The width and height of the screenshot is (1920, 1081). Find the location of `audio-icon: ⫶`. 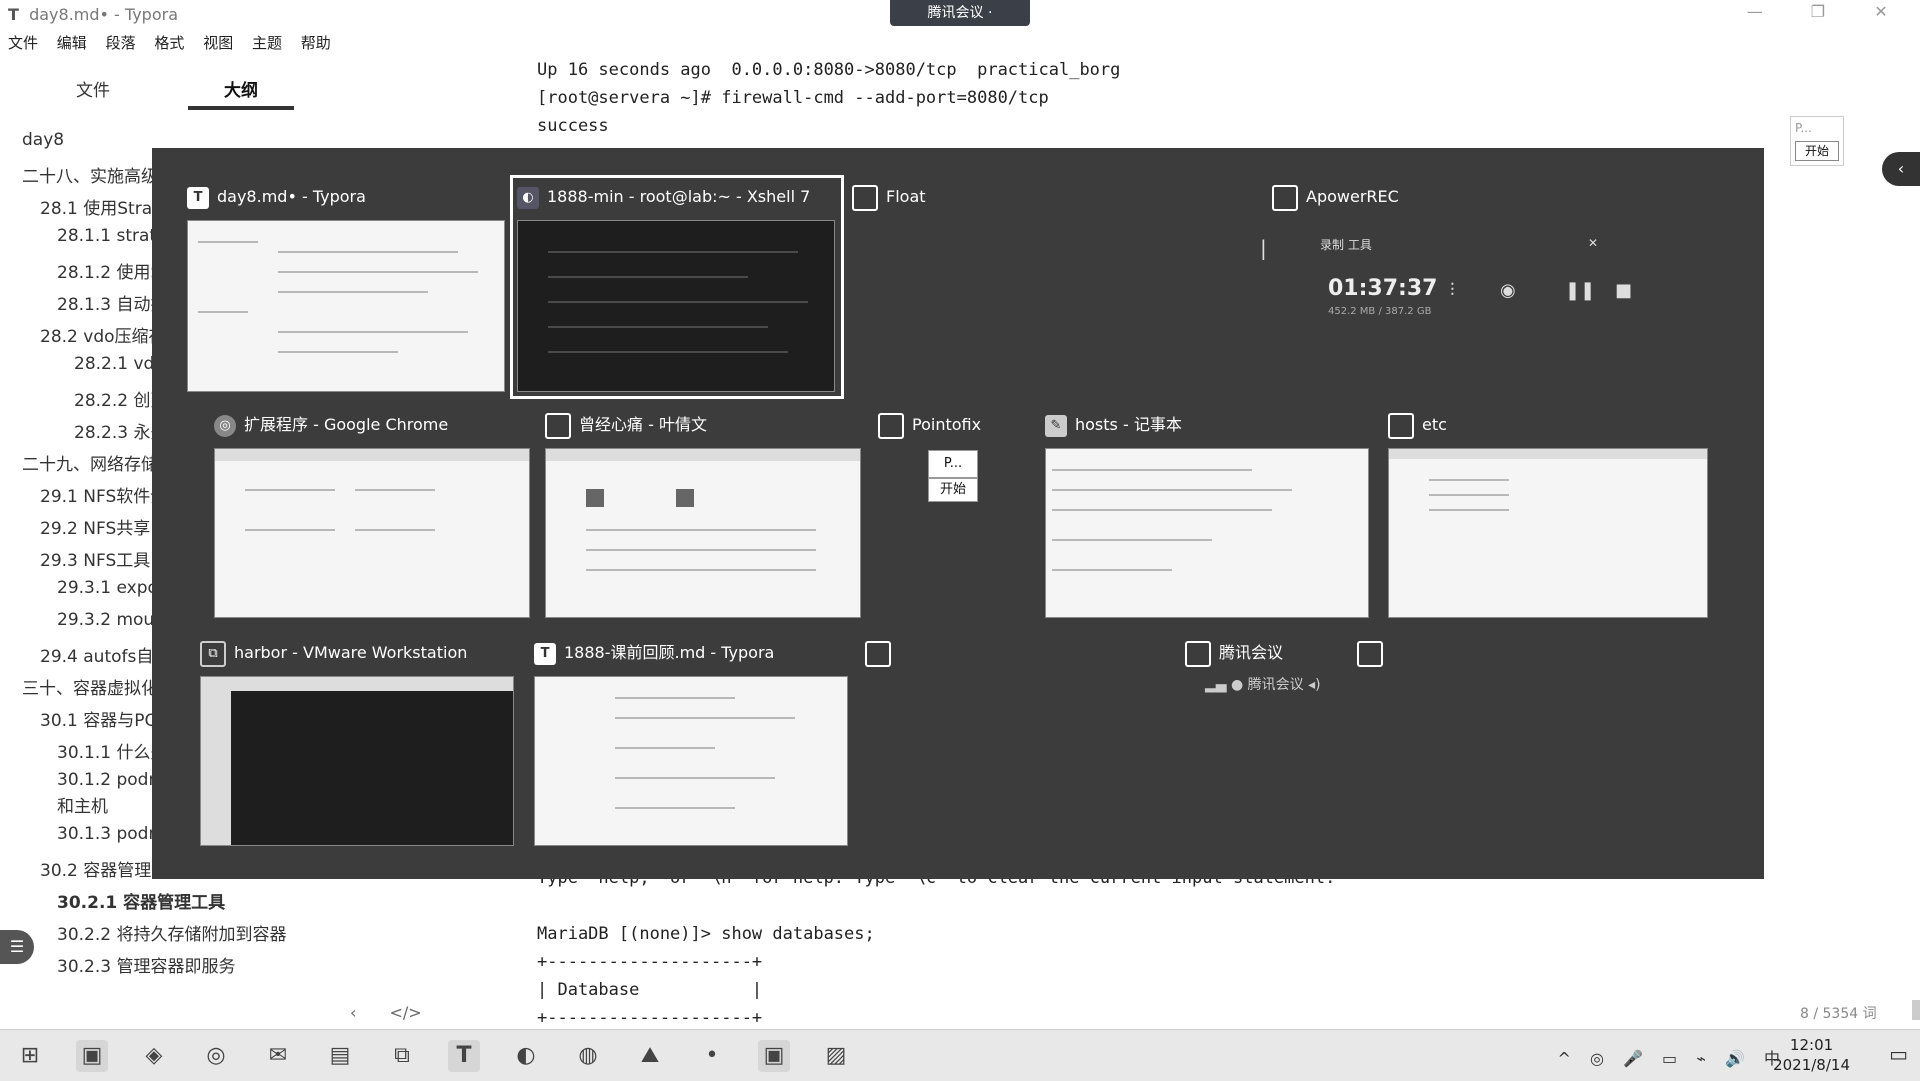

audio-icon: ⫶ is located at coordinates (1452, 290).